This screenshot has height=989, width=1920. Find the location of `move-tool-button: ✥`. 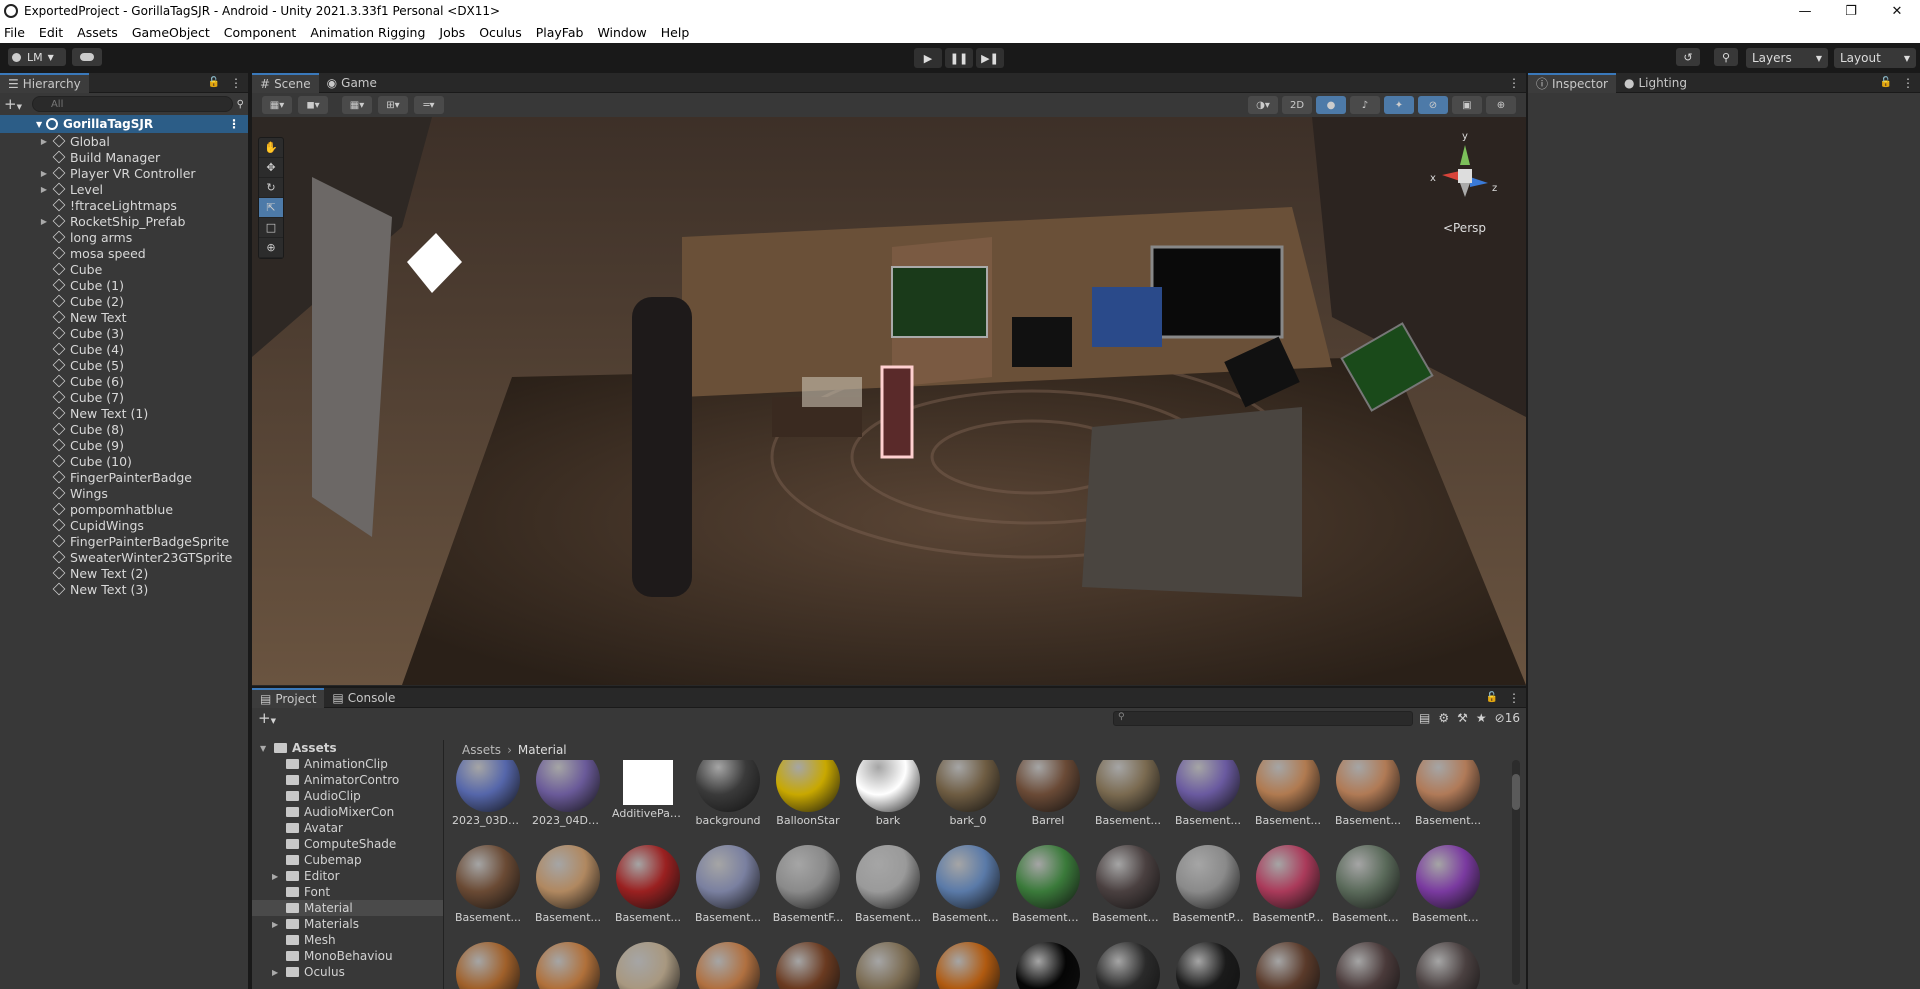

move-tool-button: ✥ is located at coordinates (271, 168).